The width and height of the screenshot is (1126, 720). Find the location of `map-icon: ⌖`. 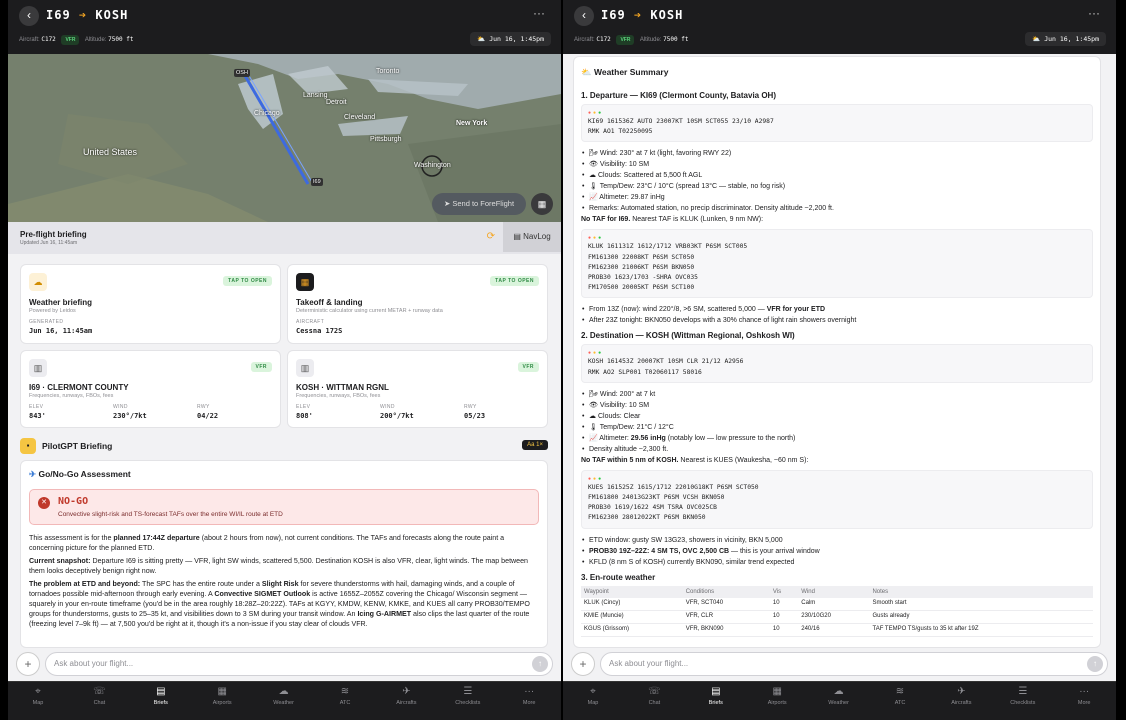

map-icon: ⌖ is located at coordinates (593, 691).